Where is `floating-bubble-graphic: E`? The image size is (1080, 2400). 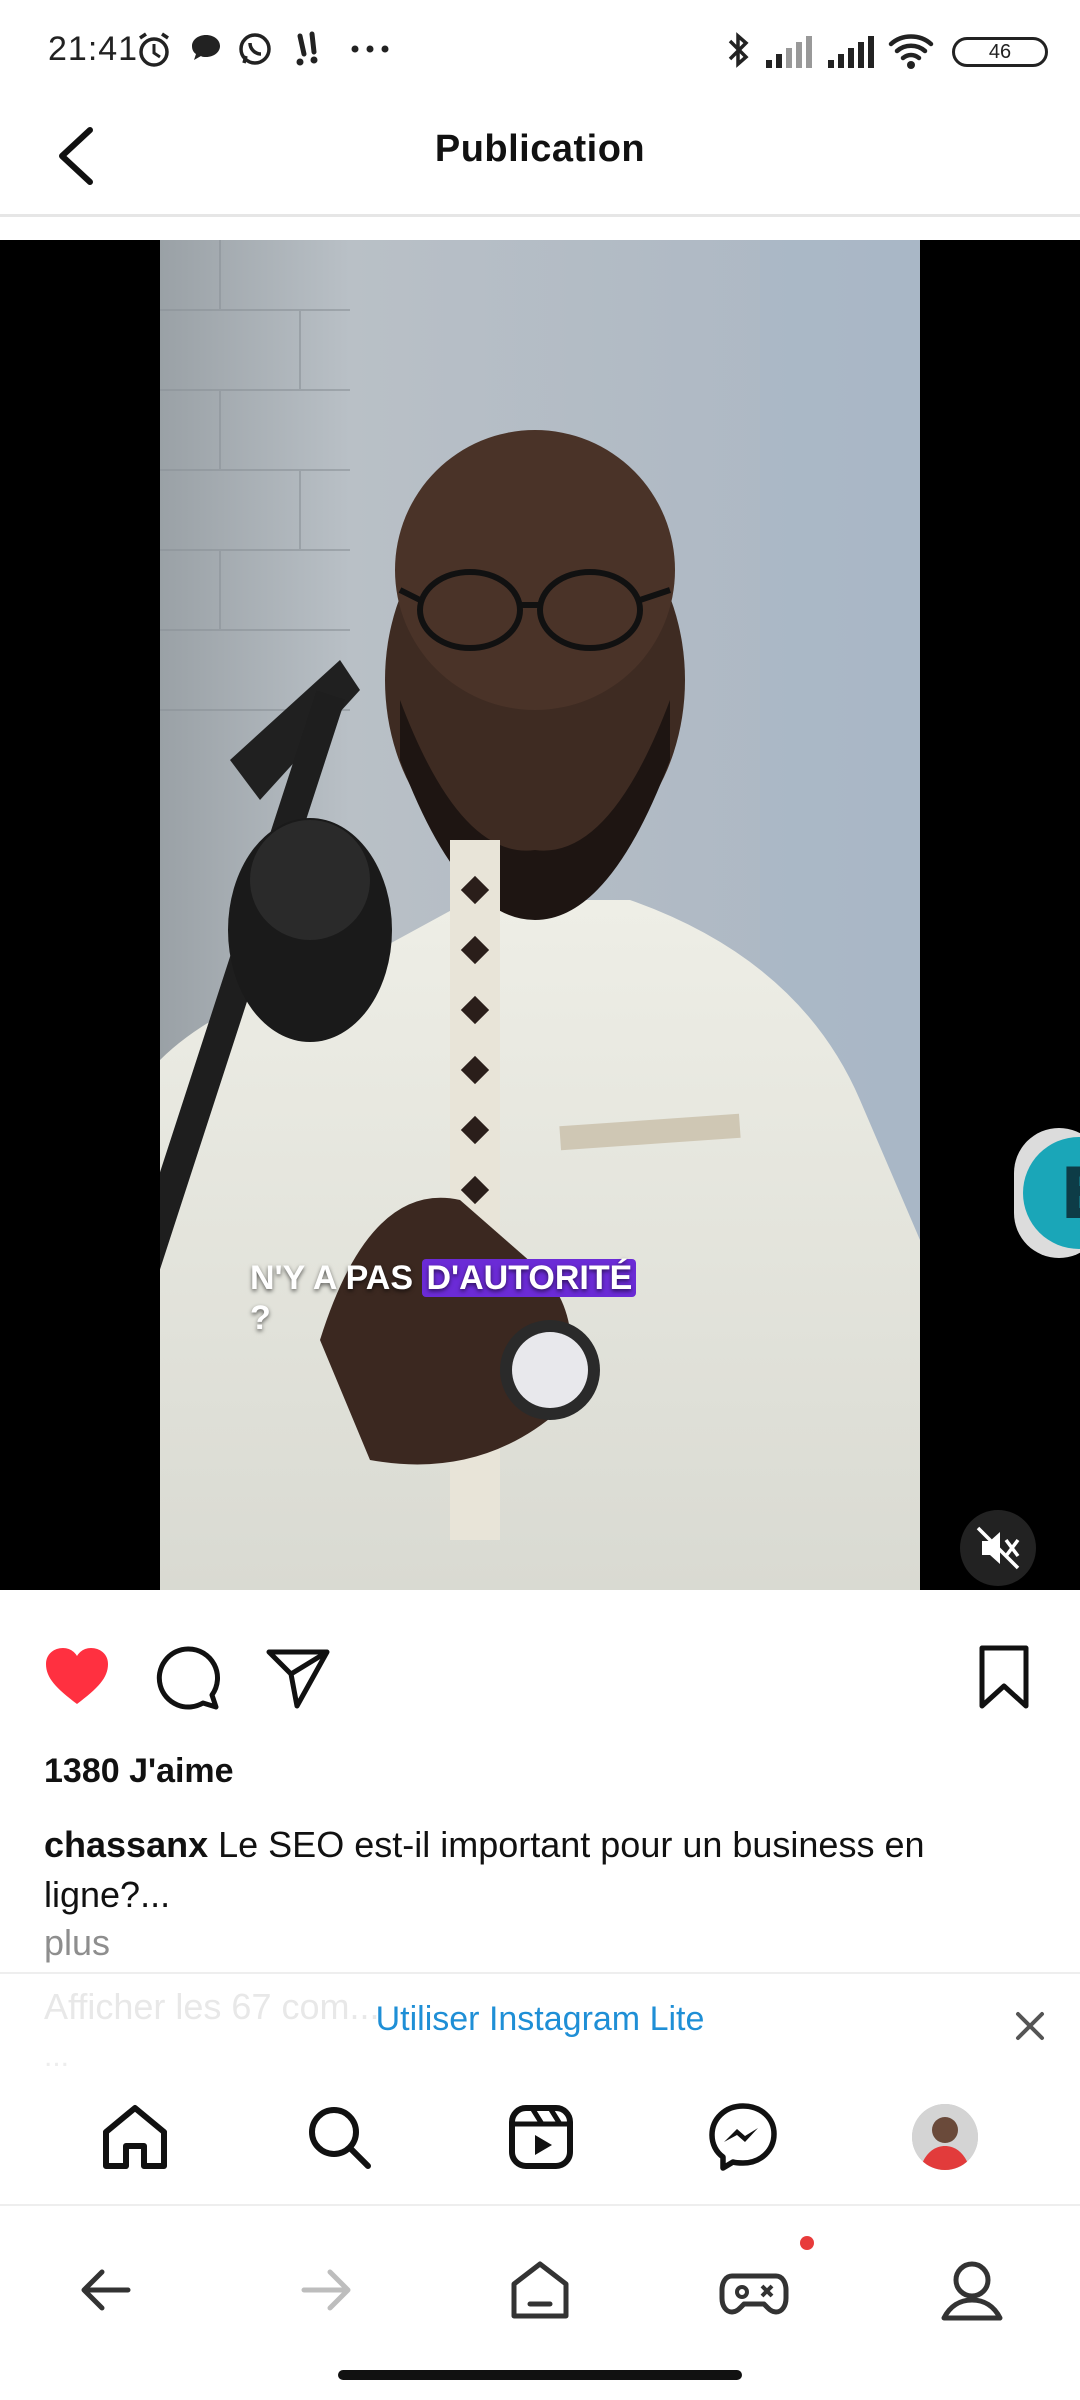 floating-bubble-graphic: E is located at coordinates (1051, 1193).